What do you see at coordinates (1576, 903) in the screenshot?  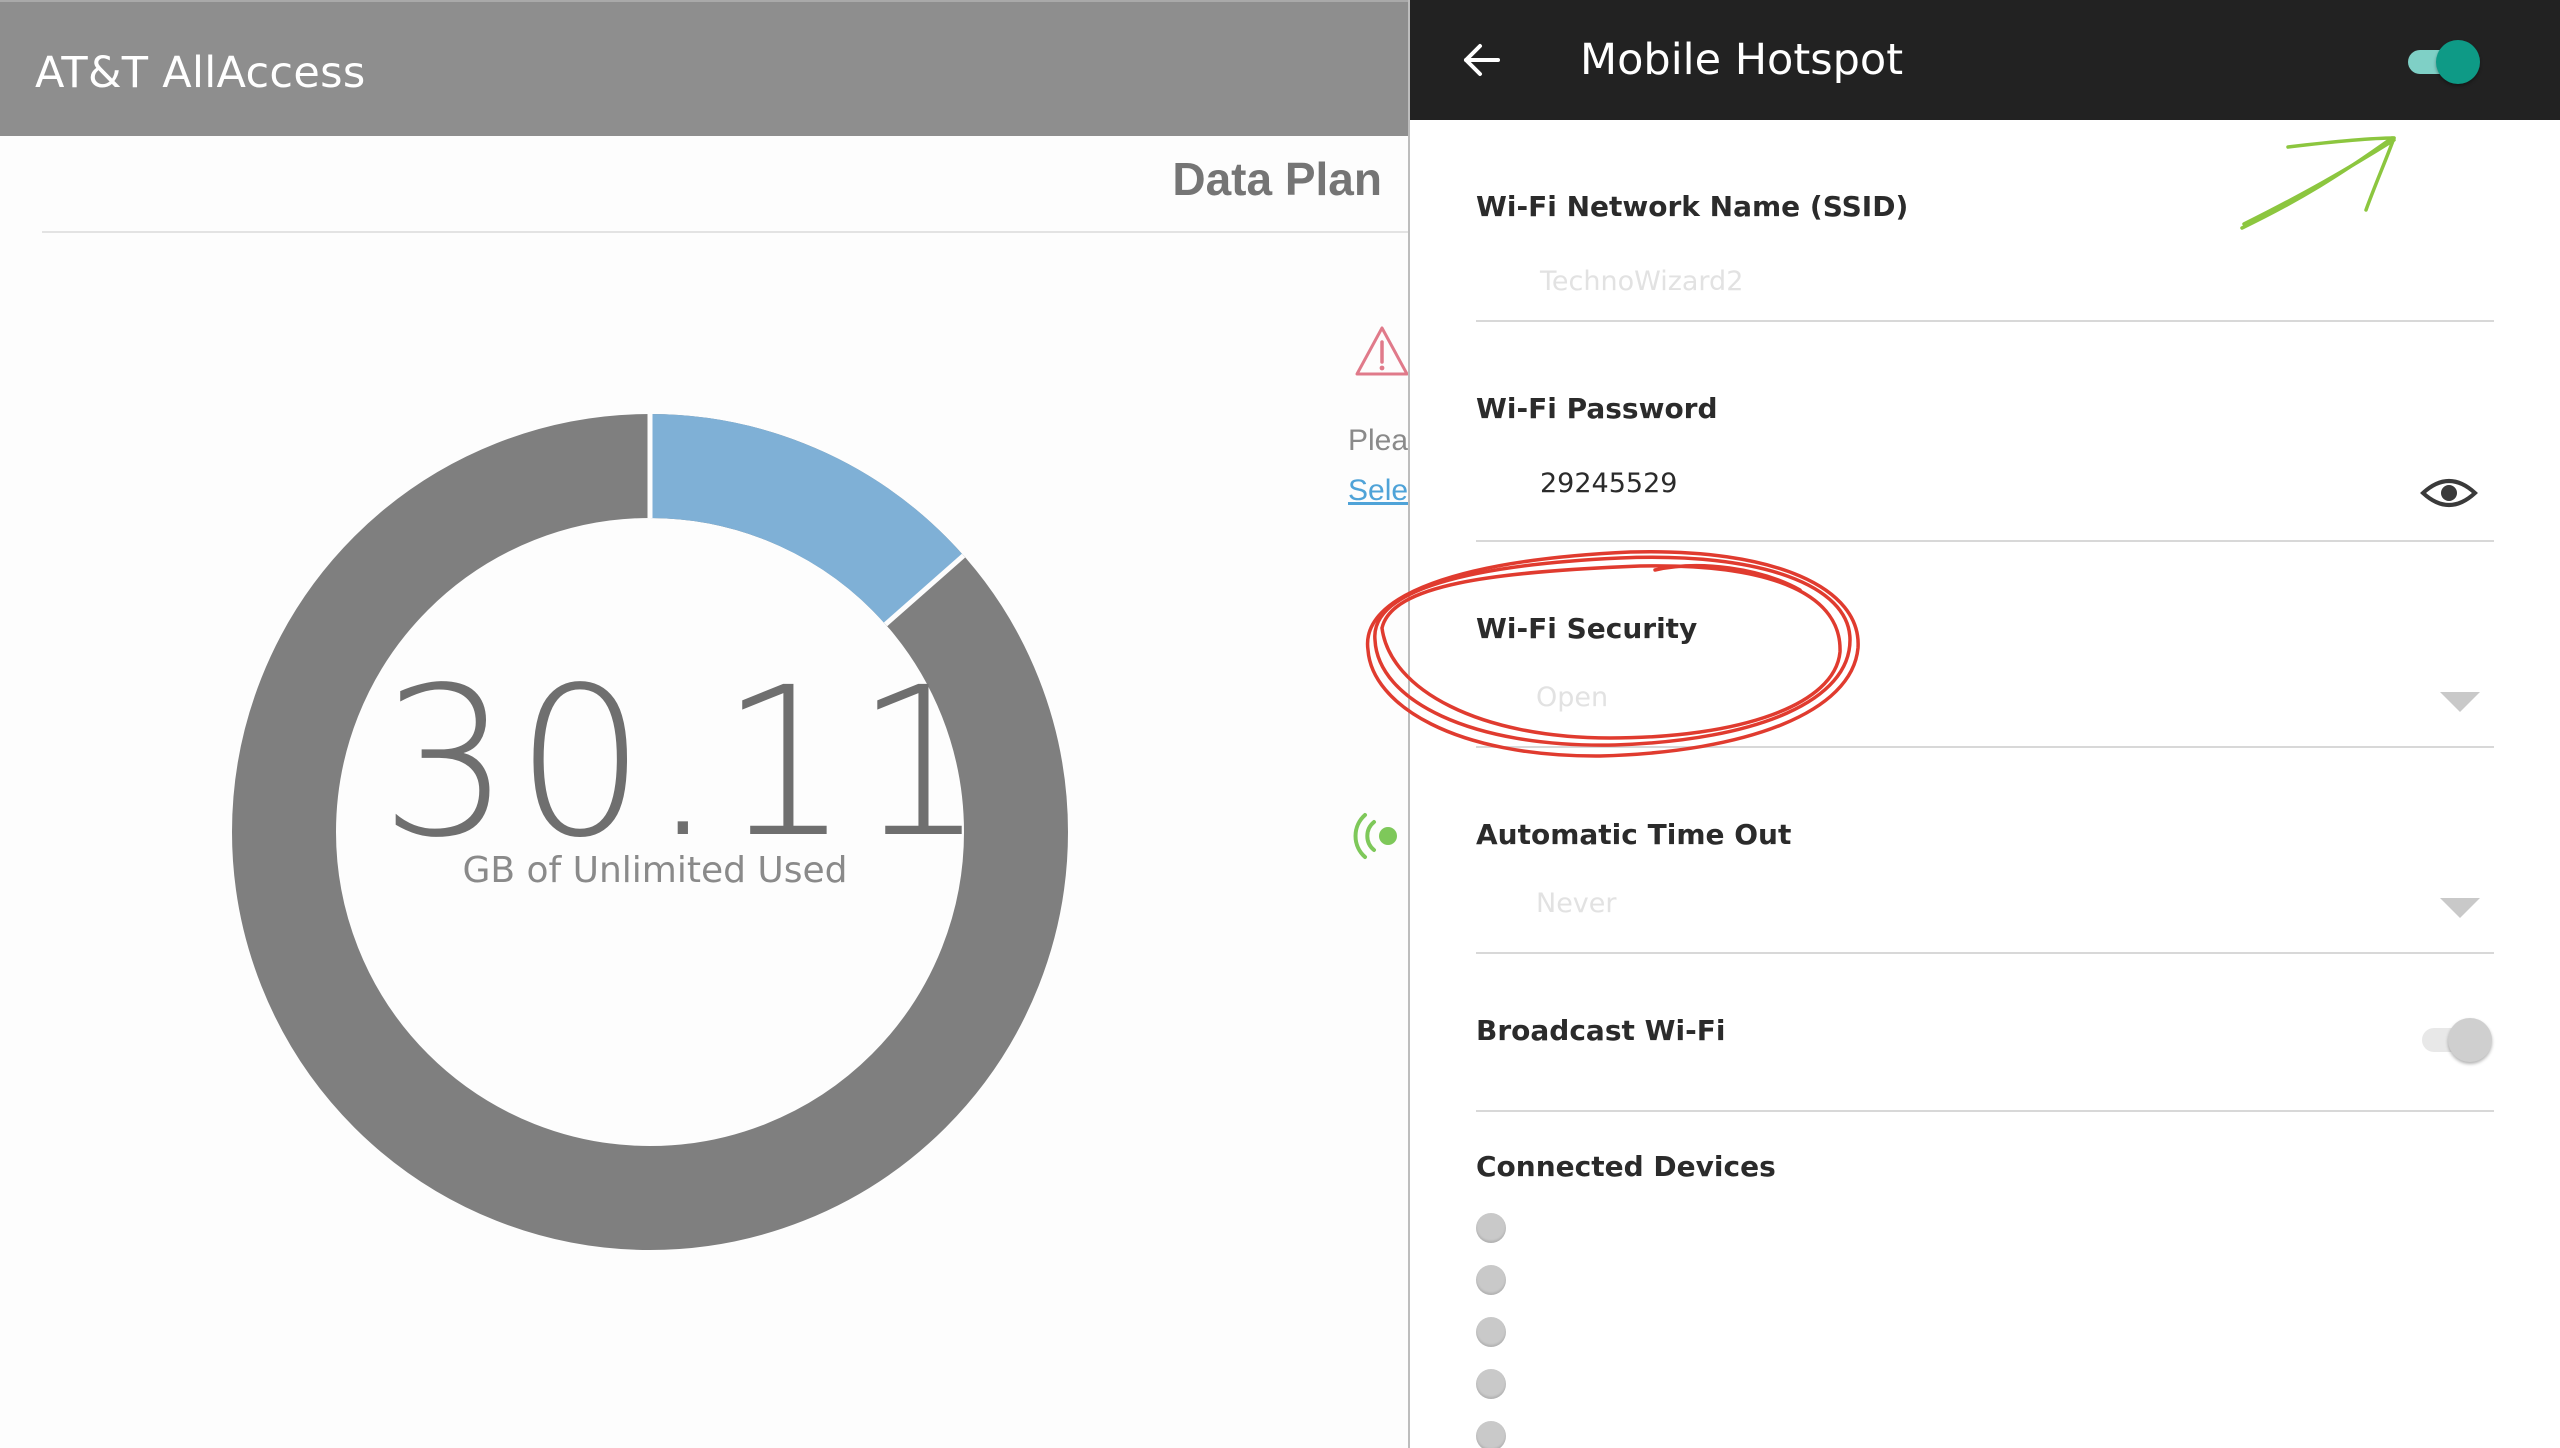 I see `timeout-dropdown: Never` at bounding box center [1576, 903].